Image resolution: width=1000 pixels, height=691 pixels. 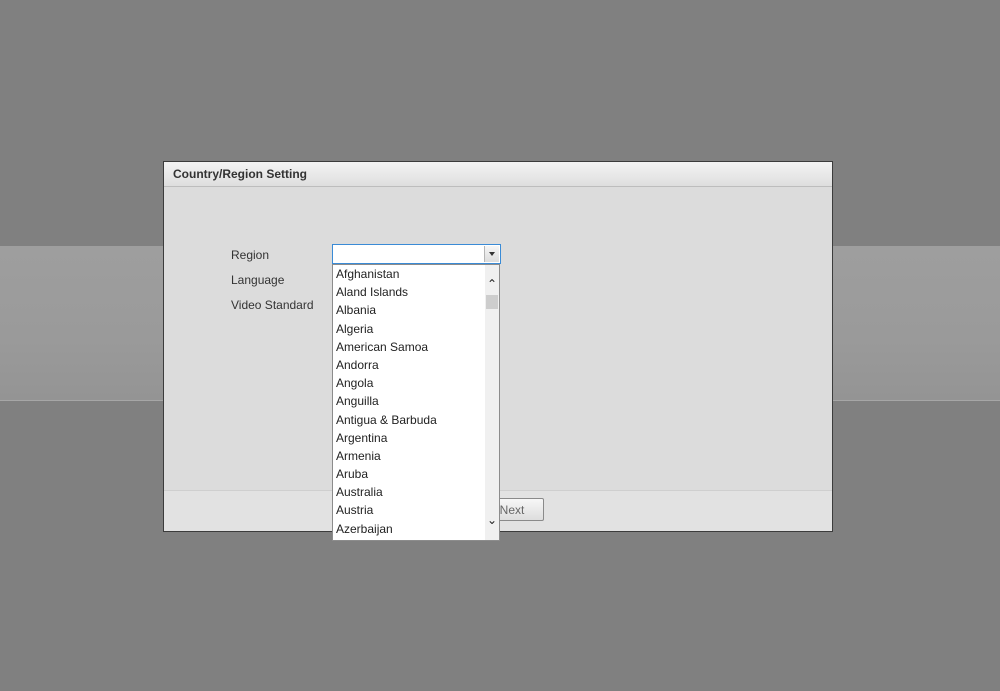 What do you see at coordinates (492, 302) in the screenshot?
I see `scroll-thumb` at bounding box center [492, 302].